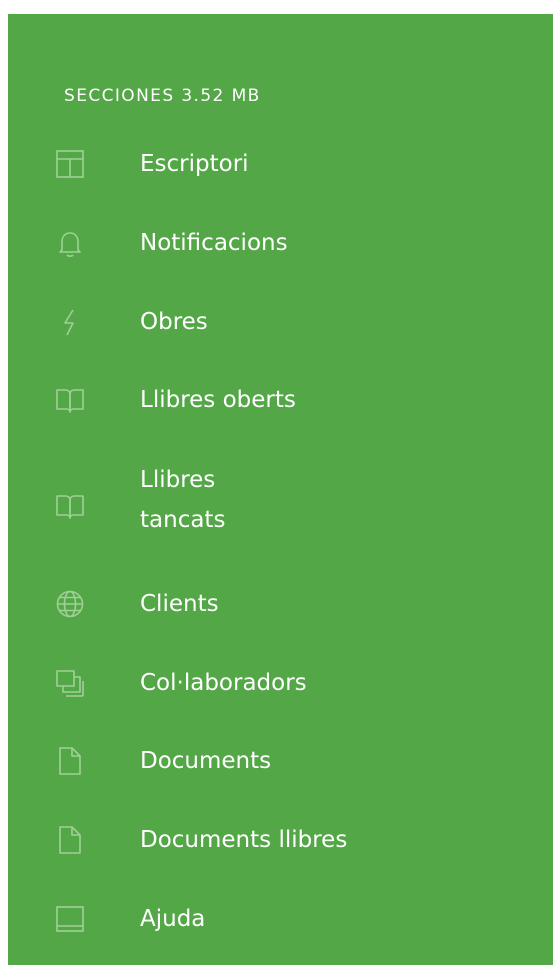 The width and height of the screenshot is (553, 965). Describe the element at coordinates (280, 322) in the screenshot. I see `sidebar-item-obres: Obres` at that location.